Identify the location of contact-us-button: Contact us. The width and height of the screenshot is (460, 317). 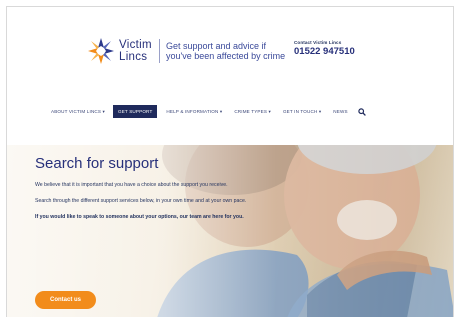
(65, 300).